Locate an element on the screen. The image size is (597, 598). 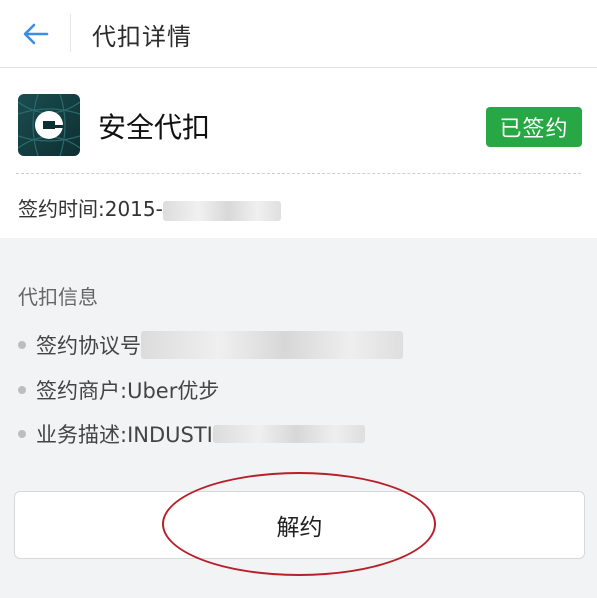
dashed-divider is located at coordinates (298, 173).